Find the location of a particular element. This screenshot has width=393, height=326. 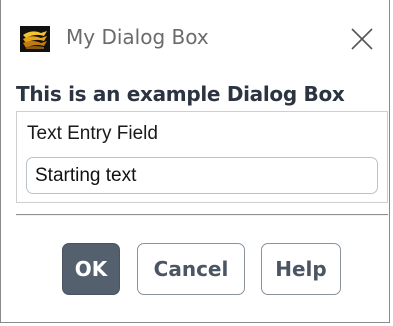

cancel-button: Cancel is located at coordinates (191, 269).